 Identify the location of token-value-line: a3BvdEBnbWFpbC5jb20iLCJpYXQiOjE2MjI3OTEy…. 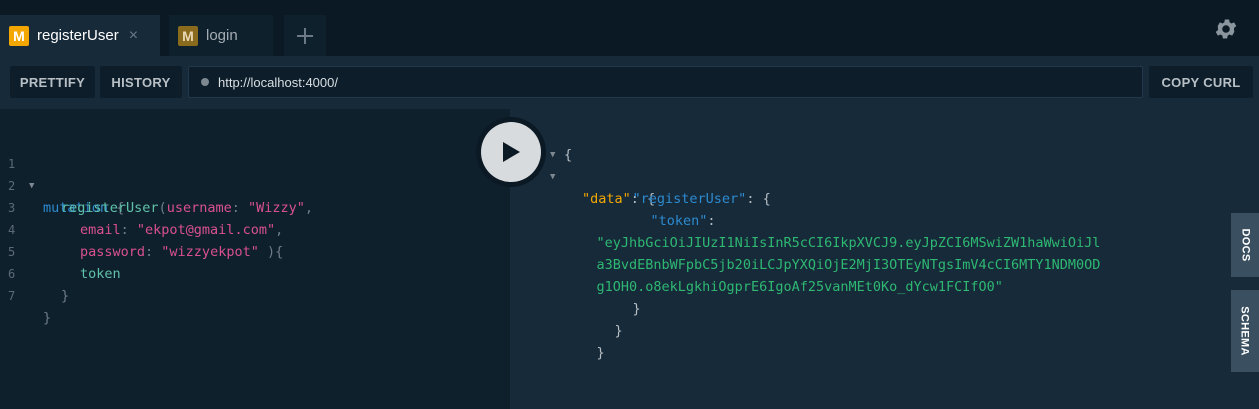
(832, 252).